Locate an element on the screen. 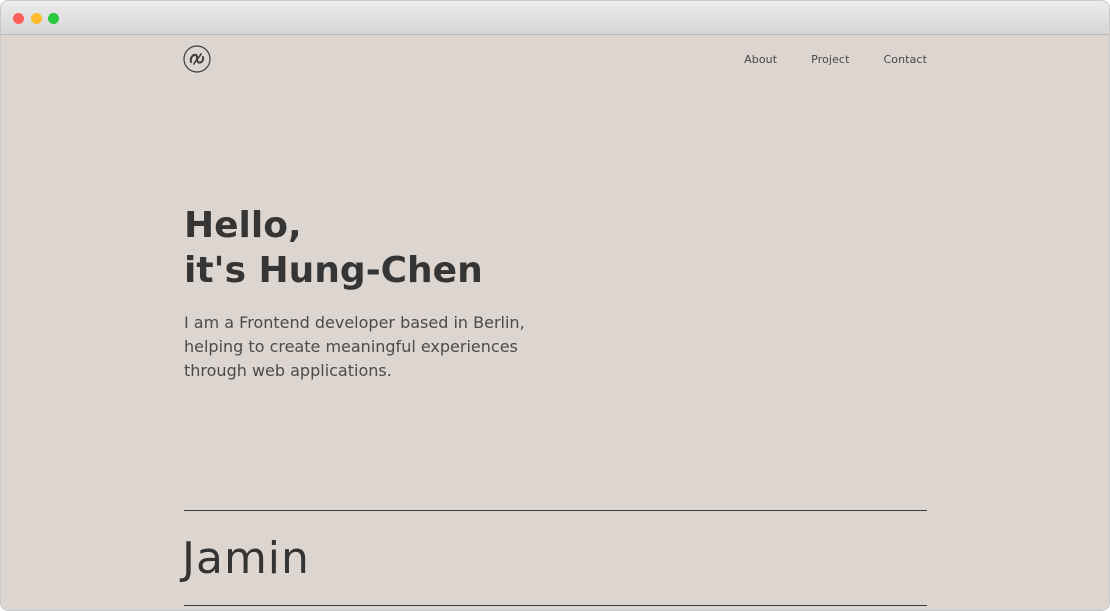  close-window-button is located at coordinates (18, 18).